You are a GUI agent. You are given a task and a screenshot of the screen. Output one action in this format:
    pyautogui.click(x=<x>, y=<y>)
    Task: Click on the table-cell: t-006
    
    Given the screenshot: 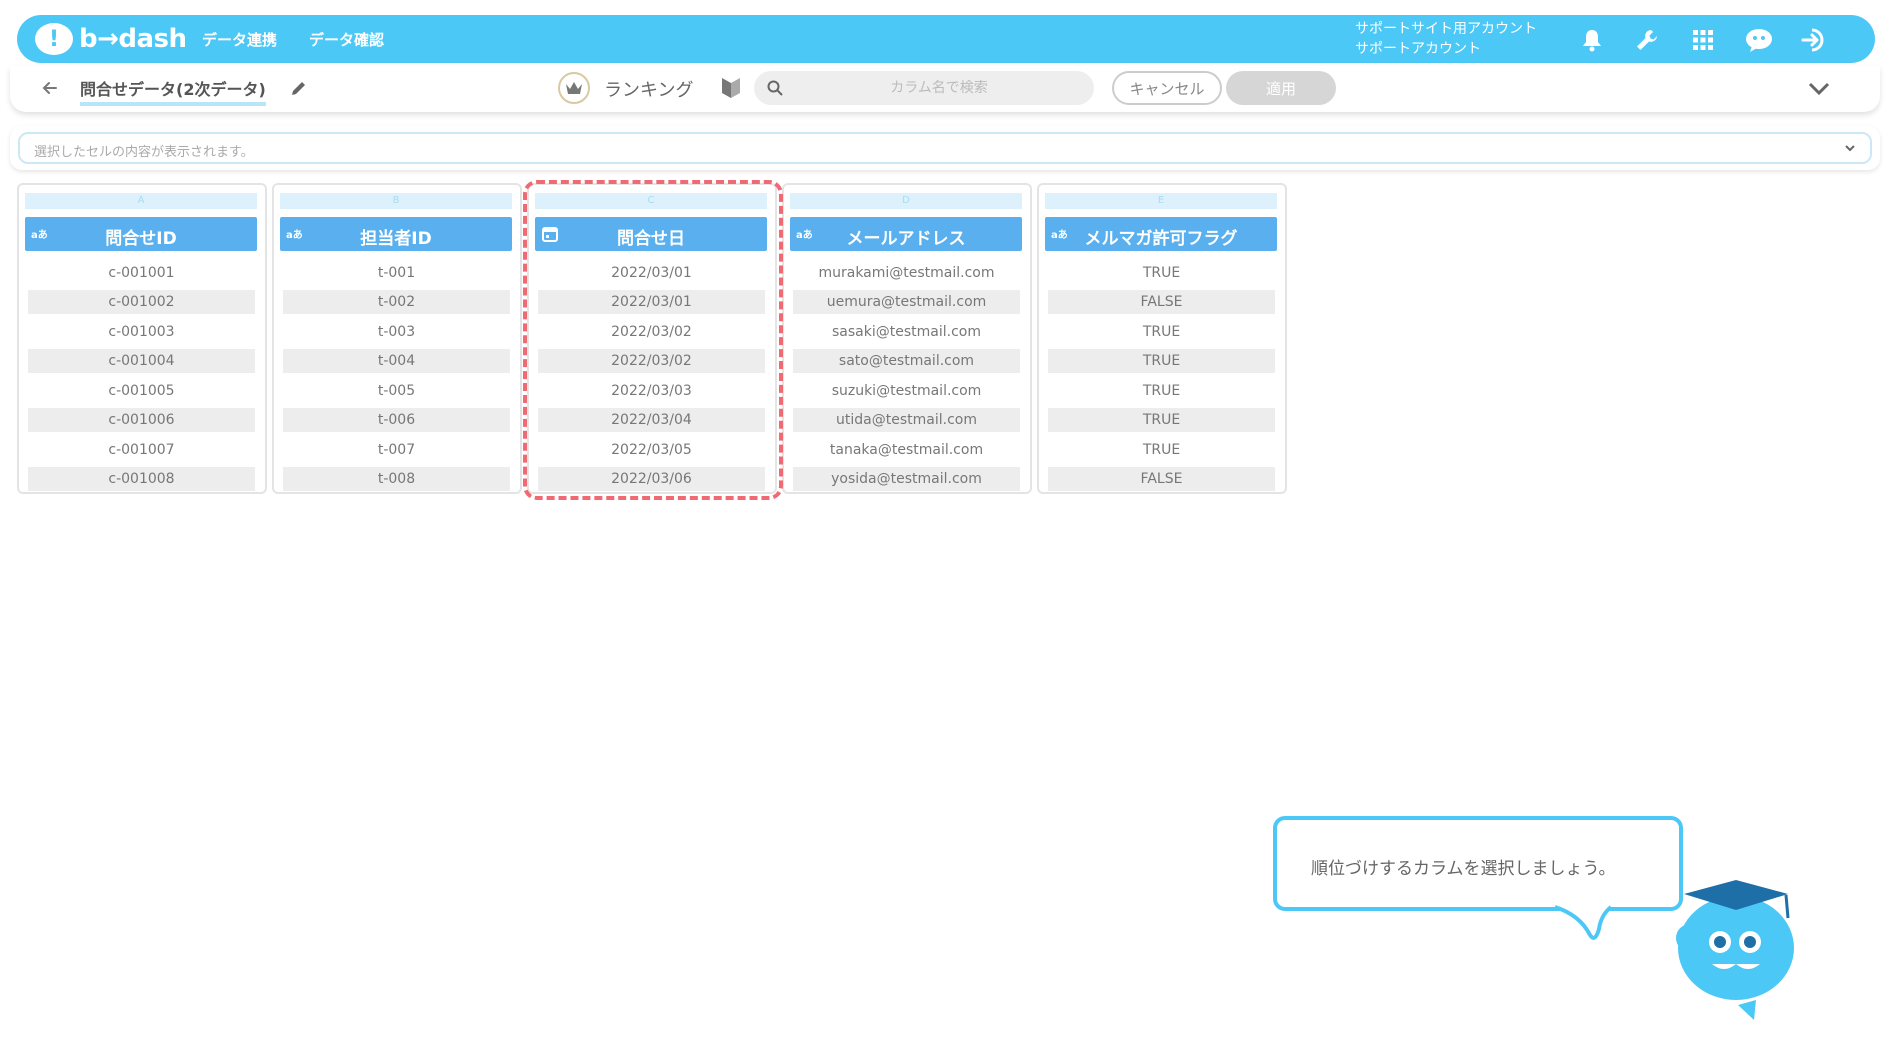 What is the action you would take?
    pyautogui.click(x=396, y=420)
    